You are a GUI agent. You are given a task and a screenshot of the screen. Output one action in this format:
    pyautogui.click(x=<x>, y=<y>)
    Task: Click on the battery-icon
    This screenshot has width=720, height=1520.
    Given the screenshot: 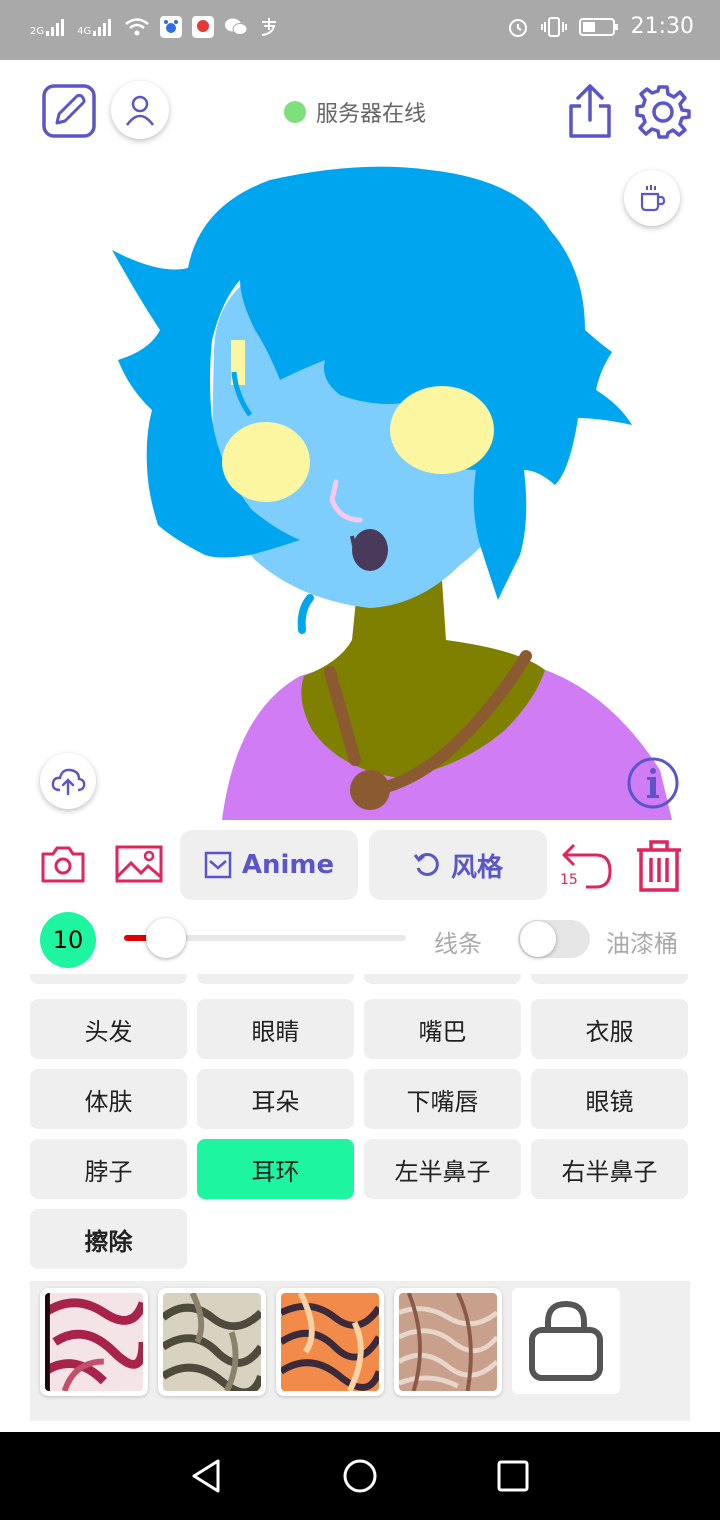 What is the action you would take?
    pyautogui.click(x=598, y=26)
    